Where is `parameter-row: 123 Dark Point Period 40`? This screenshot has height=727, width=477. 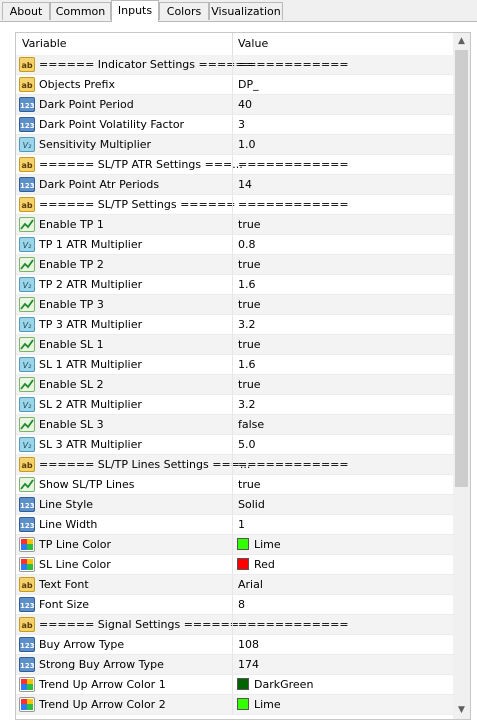
parameter-row: 123 Dark Point Period 40 is located at coordinates (235, 105).